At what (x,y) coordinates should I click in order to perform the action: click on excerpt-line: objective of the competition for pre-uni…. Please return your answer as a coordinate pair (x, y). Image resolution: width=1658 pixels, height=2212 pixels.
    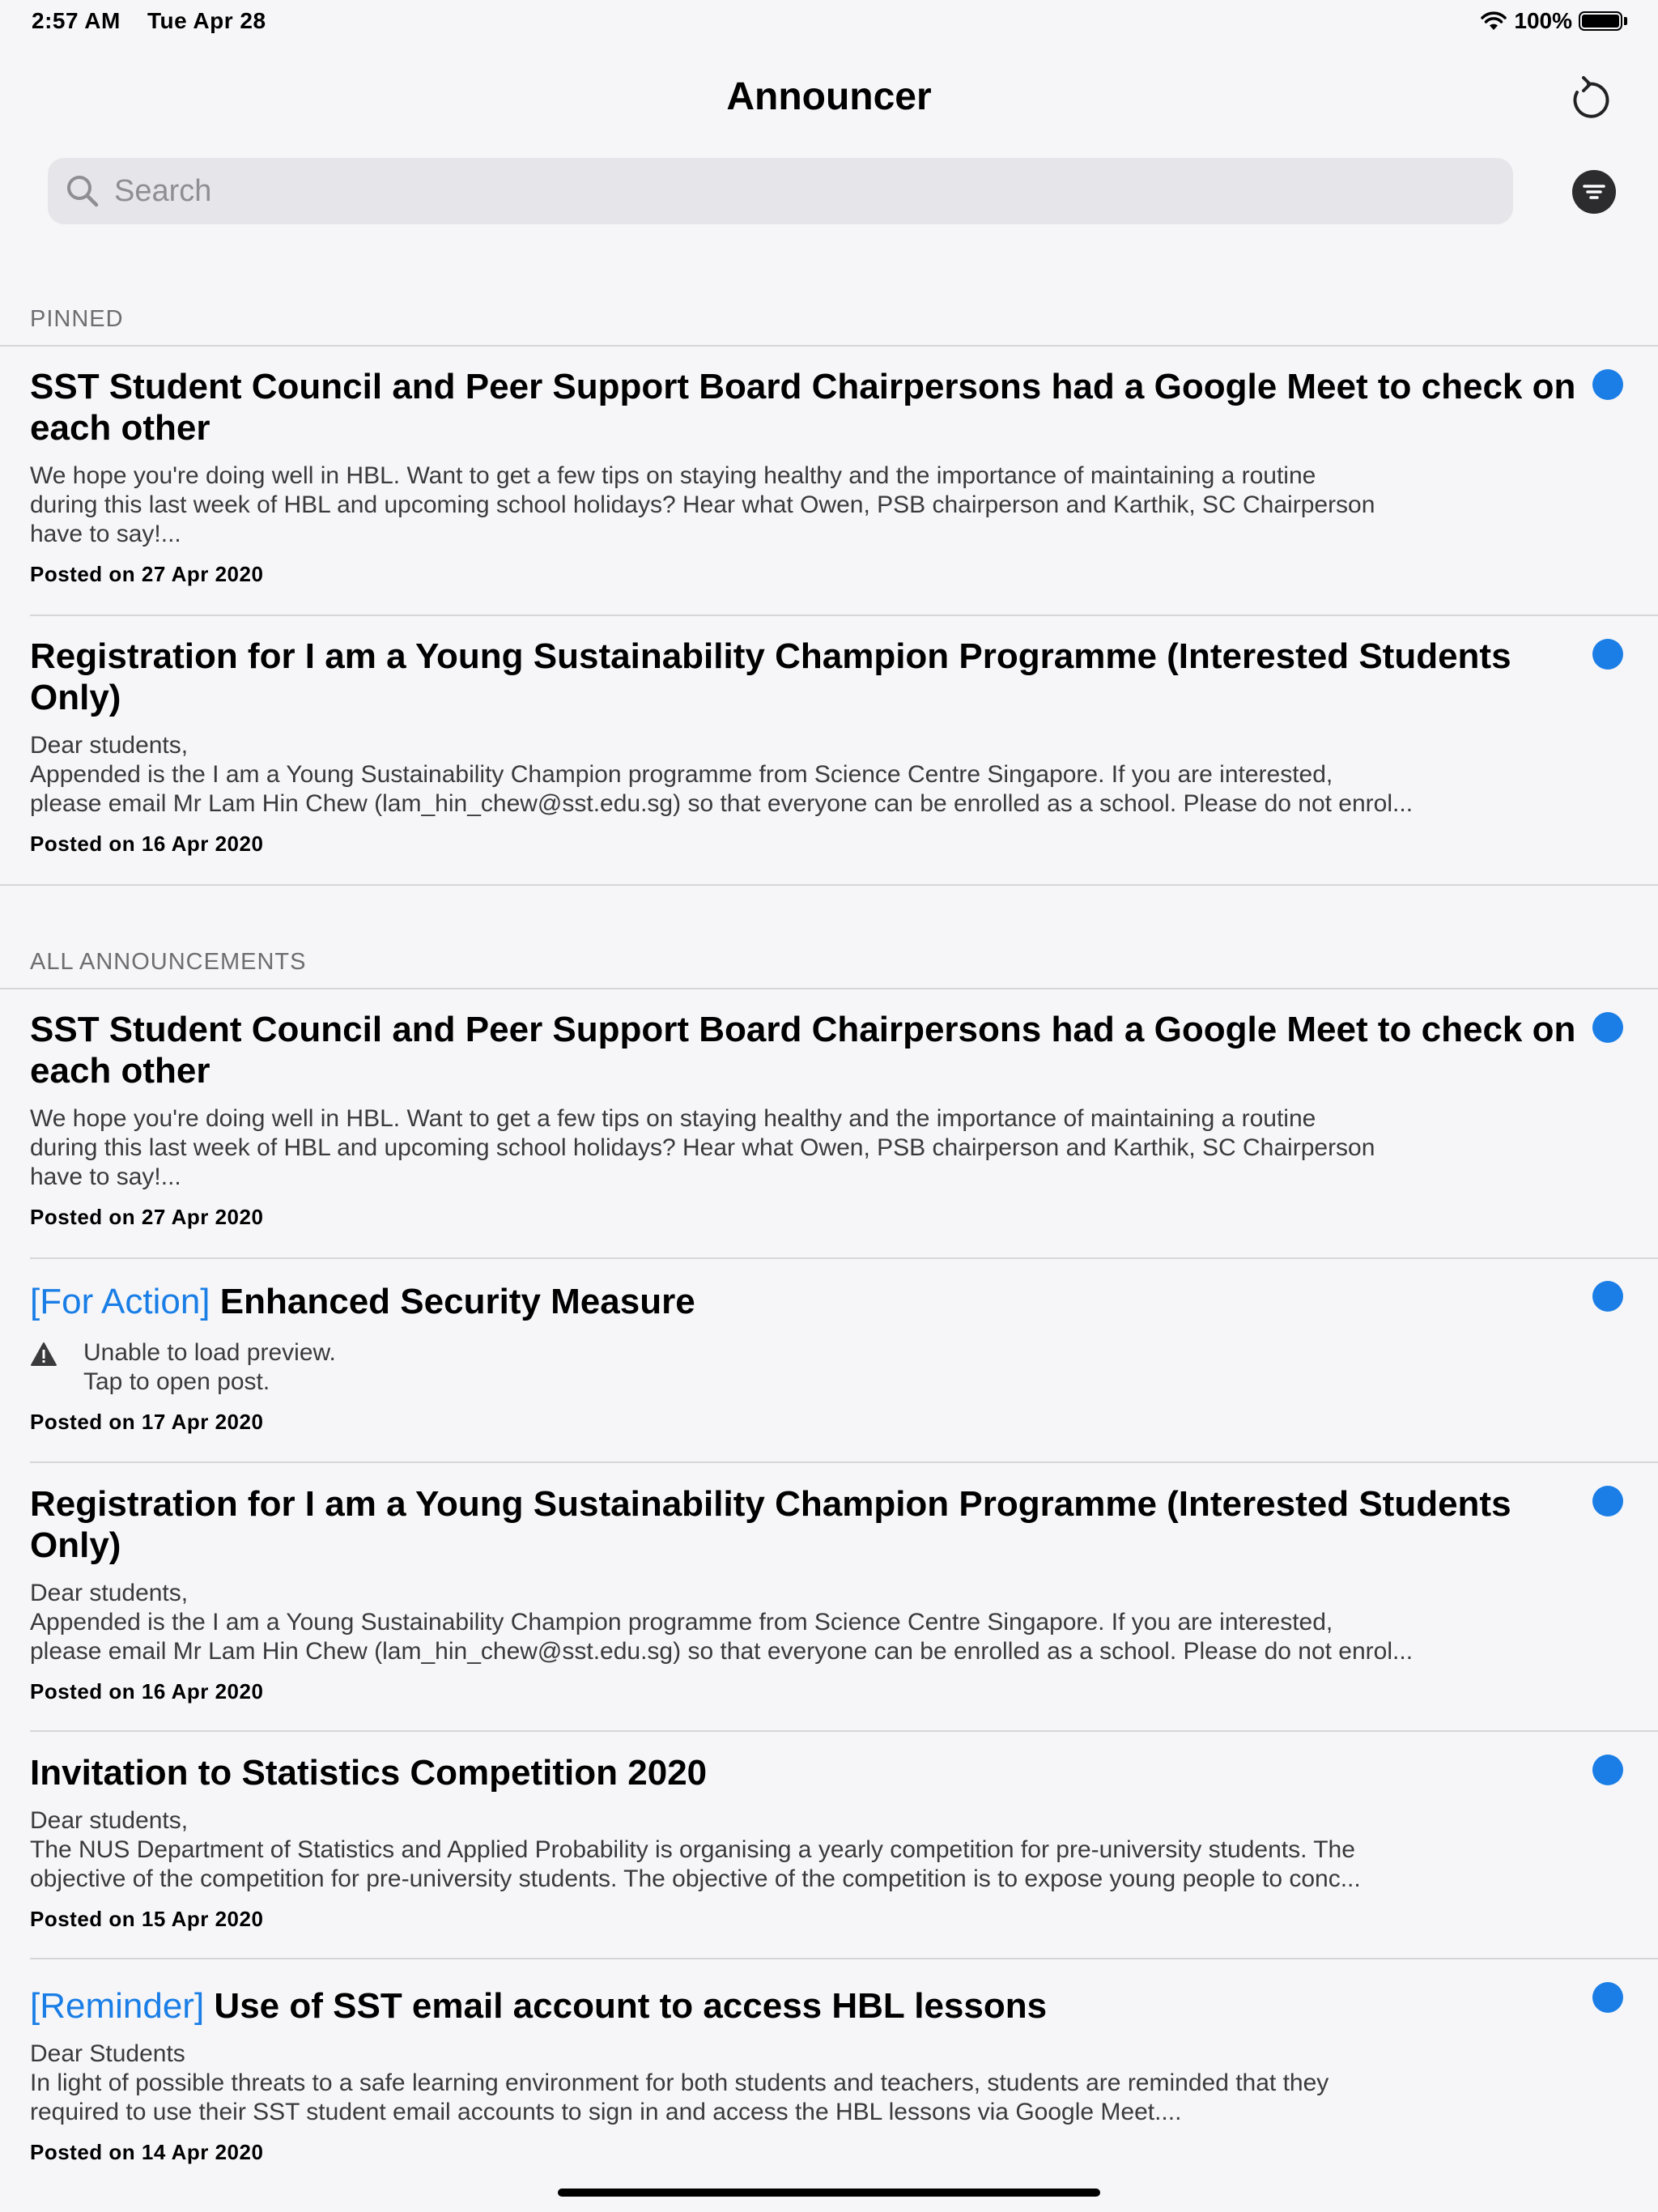
    Looking at the image, I should click on (695, 1879).